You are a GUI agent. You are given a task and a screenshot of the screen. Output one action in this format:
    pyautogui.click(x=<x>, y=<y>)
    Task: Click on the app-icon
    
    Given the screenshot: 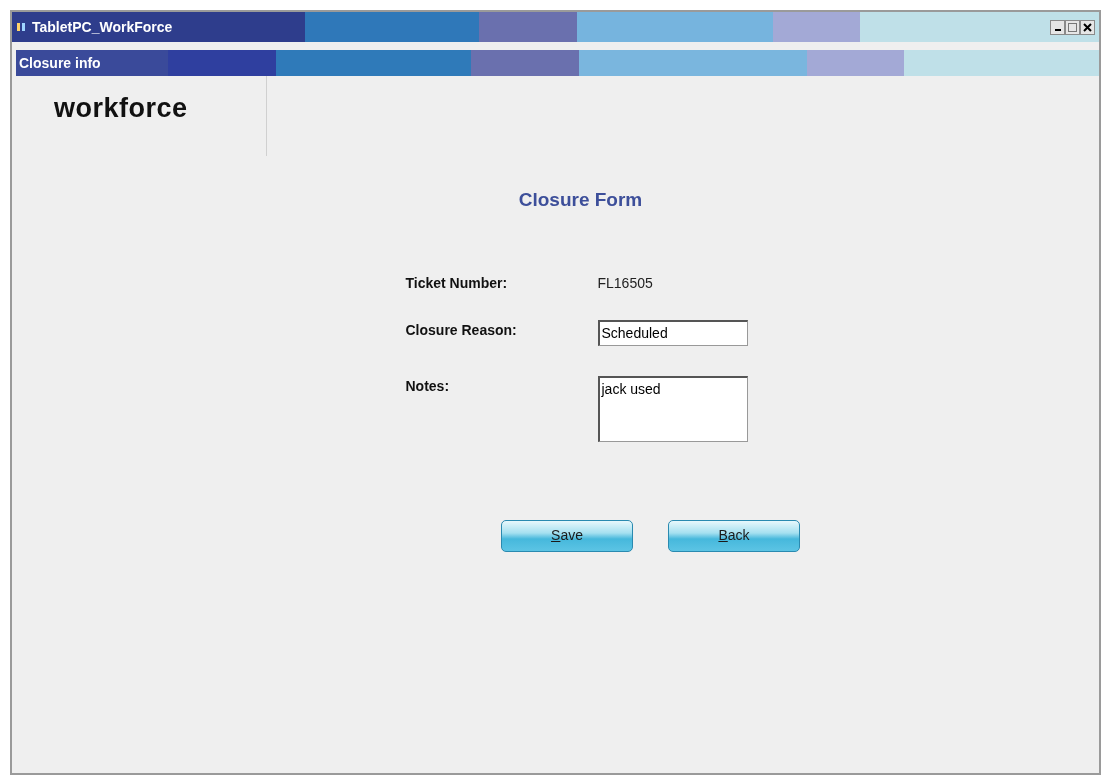 What is the action you would take?
    pyautogui.click(x=22, y=27)
    